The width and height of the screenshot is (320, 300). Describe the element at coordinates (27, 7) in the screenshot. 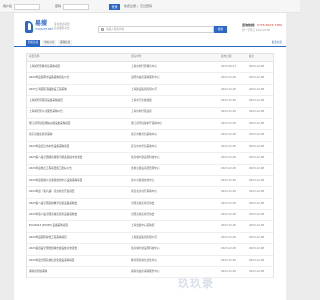

I see `username-input` at that location.